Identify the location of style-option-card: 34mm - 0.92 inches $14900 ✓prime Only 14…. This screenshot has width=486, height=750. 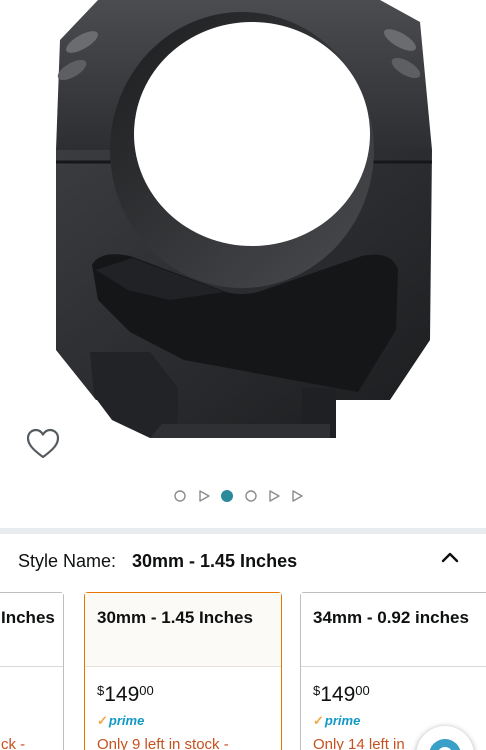
(393, 671).